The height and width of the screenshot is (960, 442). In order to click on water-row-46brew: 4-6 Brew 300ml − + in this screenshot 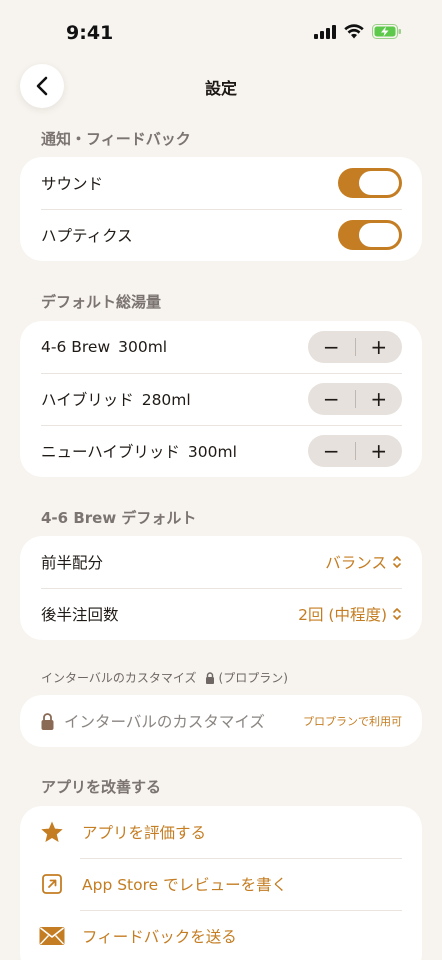, I will do `click(221, 347)`.